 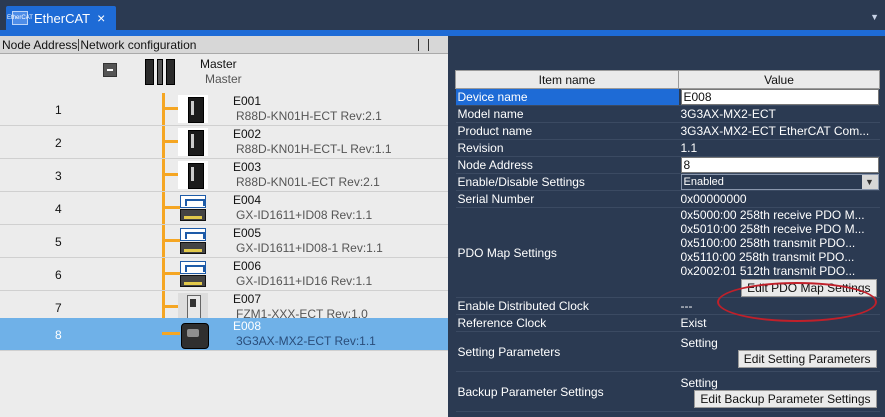 What do you see at coordinates (567, 199) in the screenshot?
I see `prop-label: Serial Number` at bounding box center [567, 199].